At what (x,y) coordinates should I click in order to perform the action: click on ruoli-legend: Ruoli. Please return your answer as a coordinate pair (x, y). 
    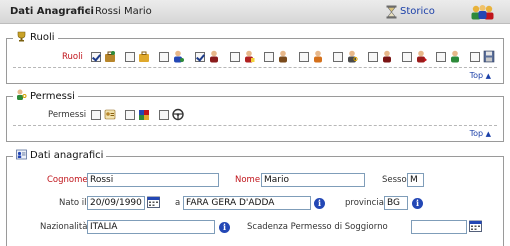
    Looking at the image, I should click on (35, 38).